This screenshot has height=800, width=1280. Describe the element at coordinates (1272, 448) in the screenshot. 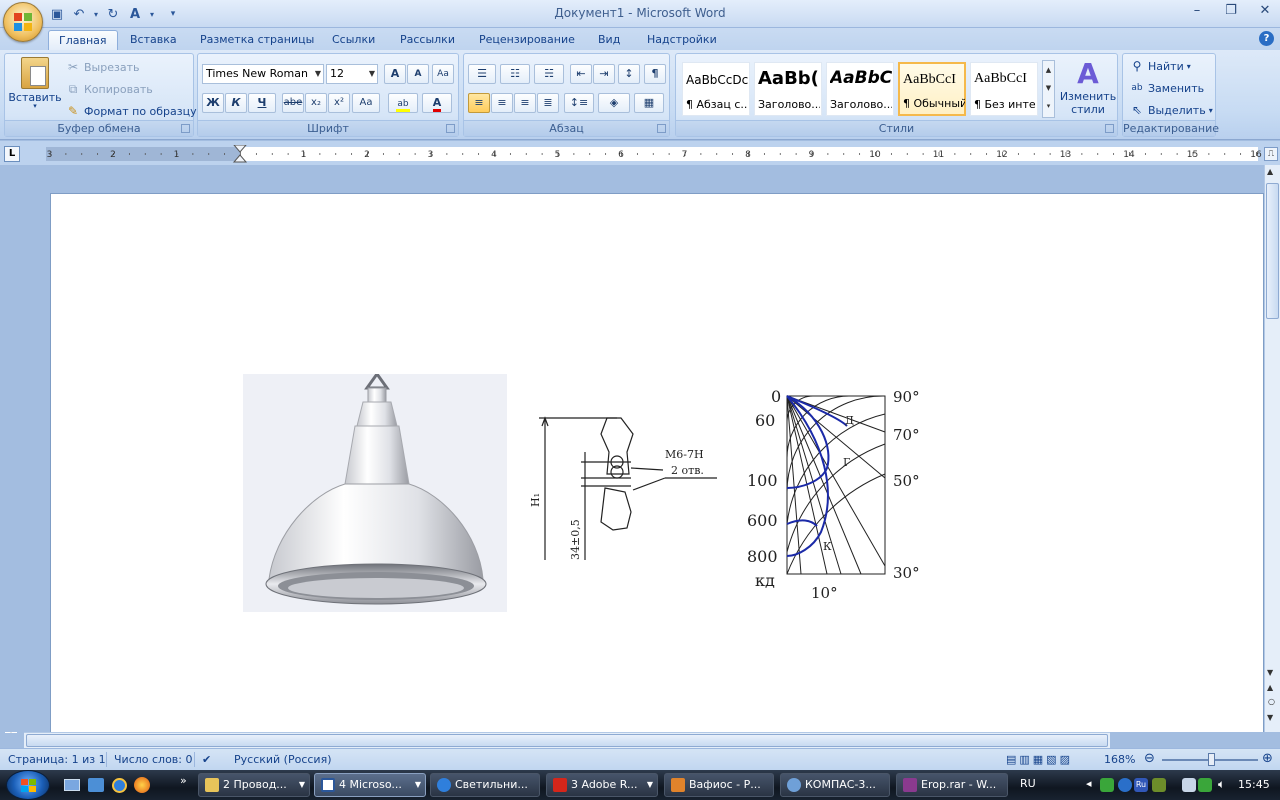

I see `vertical-scrollbar: ▲ ▼ ▲ ○ ▼` at that location.